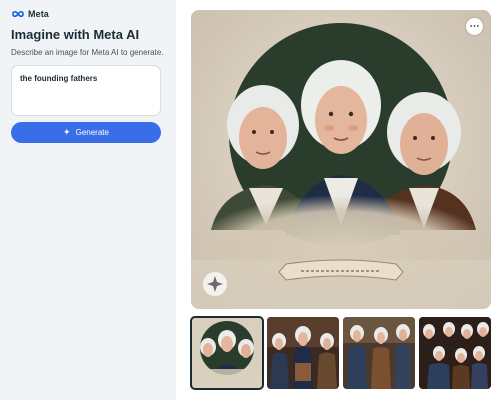 The image size is (500, 400). What do you see at coordinates (18, 14) in the screenshot?
I see `meta-infinity-icon` at bounding box center [18, 14].